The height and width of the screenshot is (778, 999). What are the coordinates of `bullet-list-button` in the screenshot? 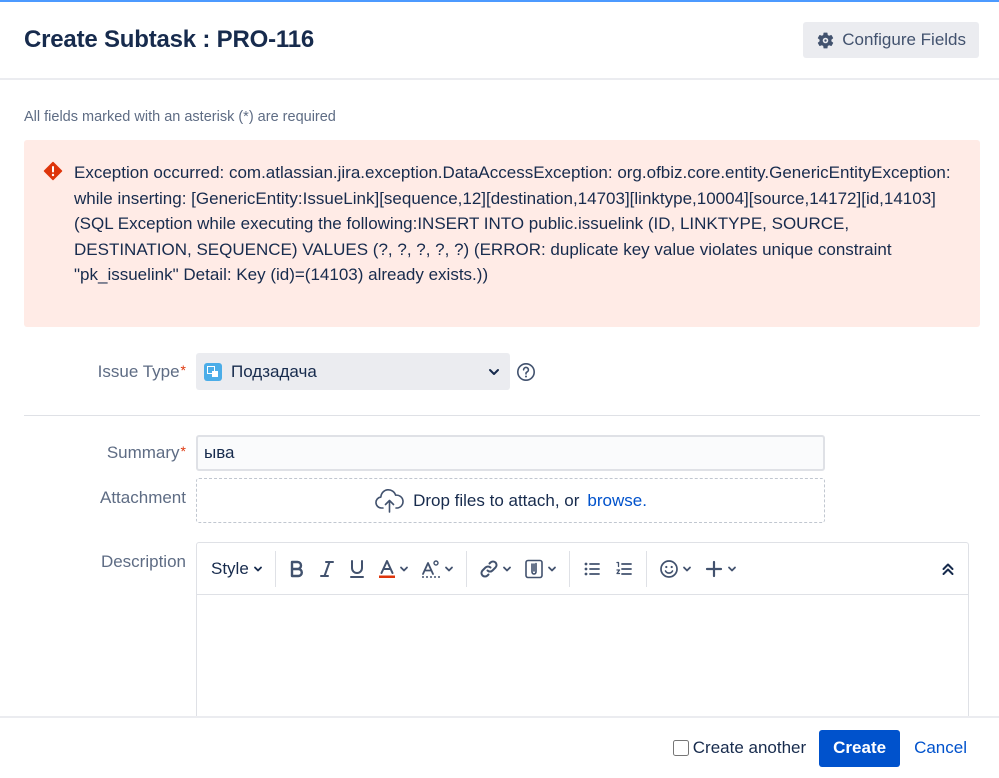 It's located at (592, 569).